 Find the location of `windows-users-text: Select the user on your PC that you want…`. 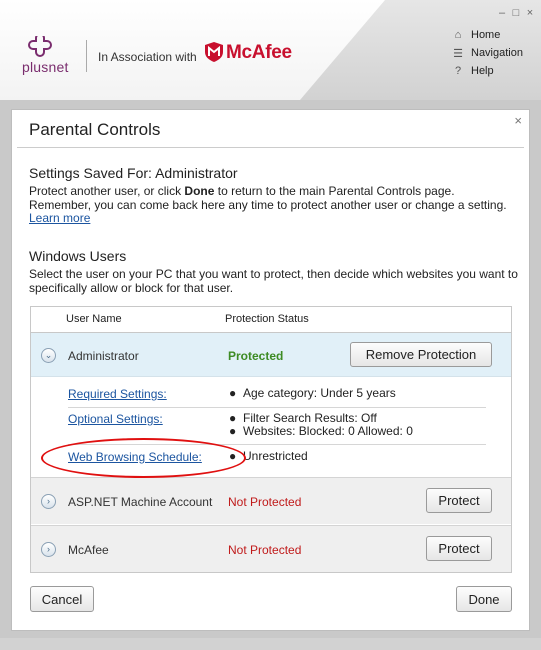

windows-users-text: Select the user on your PC that you want… is located at coordinates (273, 281).